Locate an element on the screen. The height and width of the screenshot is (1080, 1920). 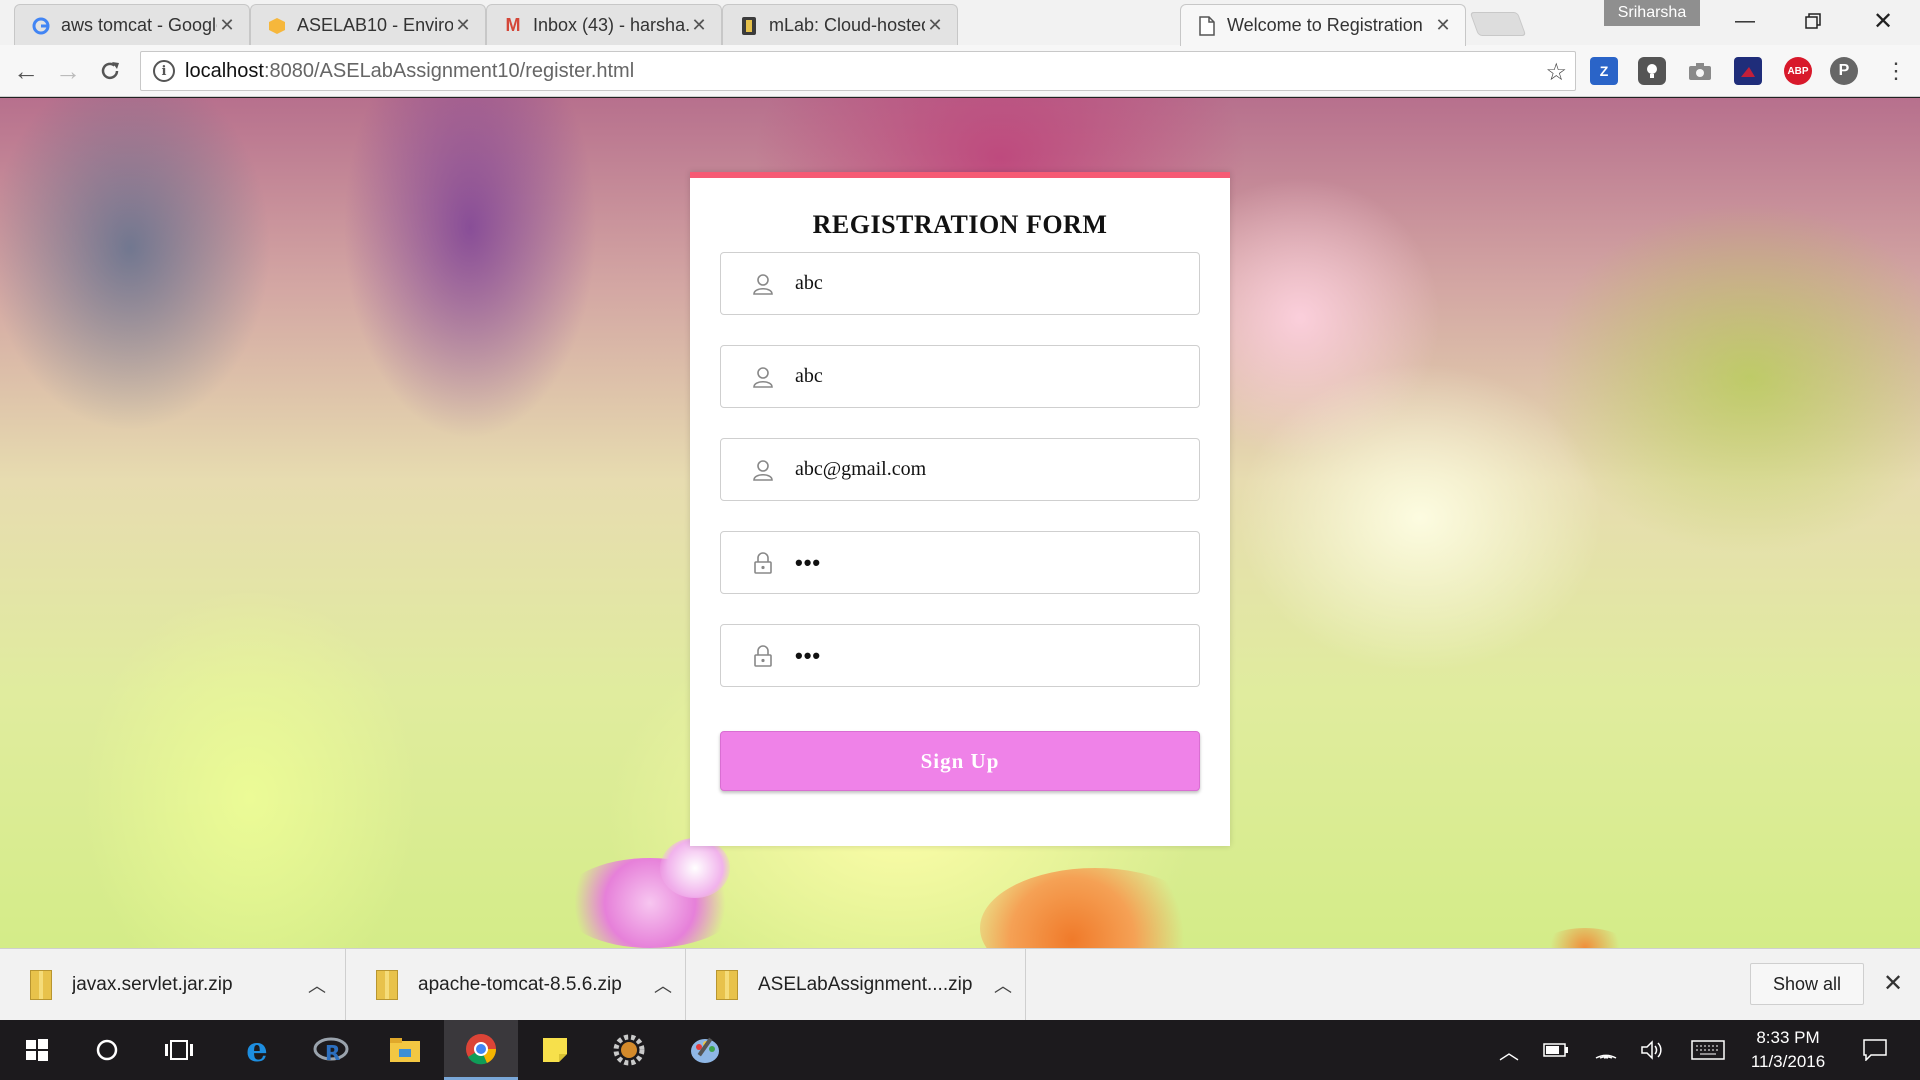
p-icon: P is located at coordinates (1844, 71).